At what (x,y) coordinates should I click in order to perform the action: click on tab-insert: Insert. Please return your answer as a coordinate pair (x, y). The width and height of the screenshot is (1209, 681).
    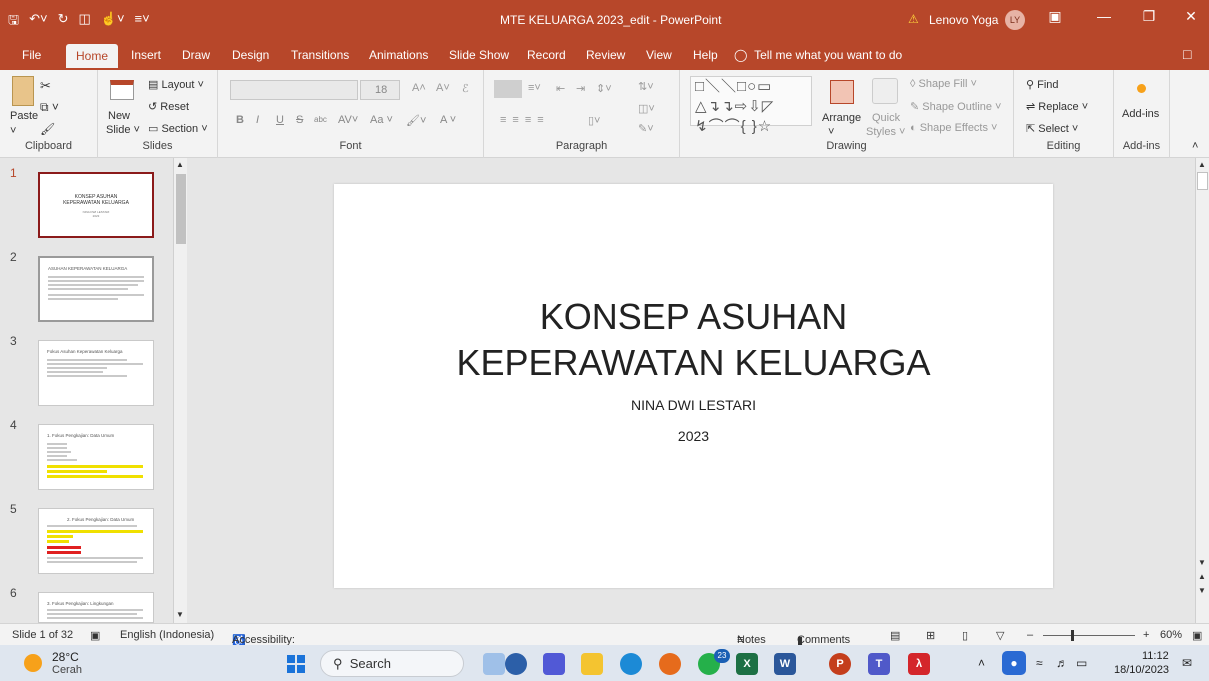
    Looking at the image, I should click on (146, 55).